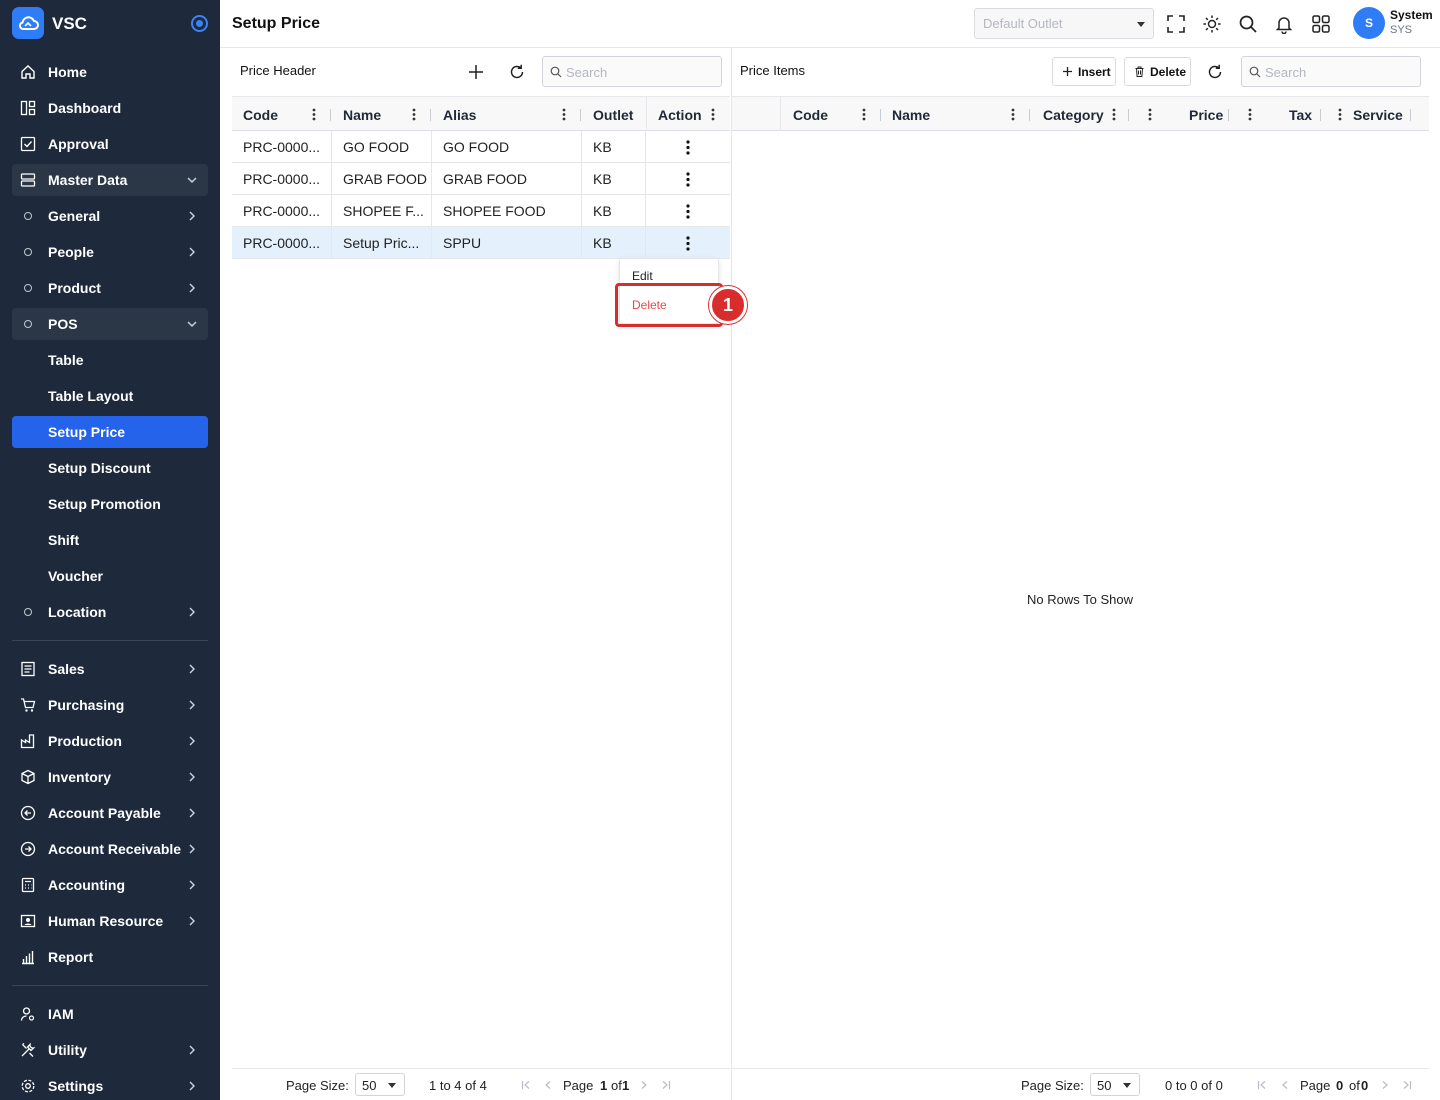  I want to click on price-header-search-input: Search, so click(632, 71).